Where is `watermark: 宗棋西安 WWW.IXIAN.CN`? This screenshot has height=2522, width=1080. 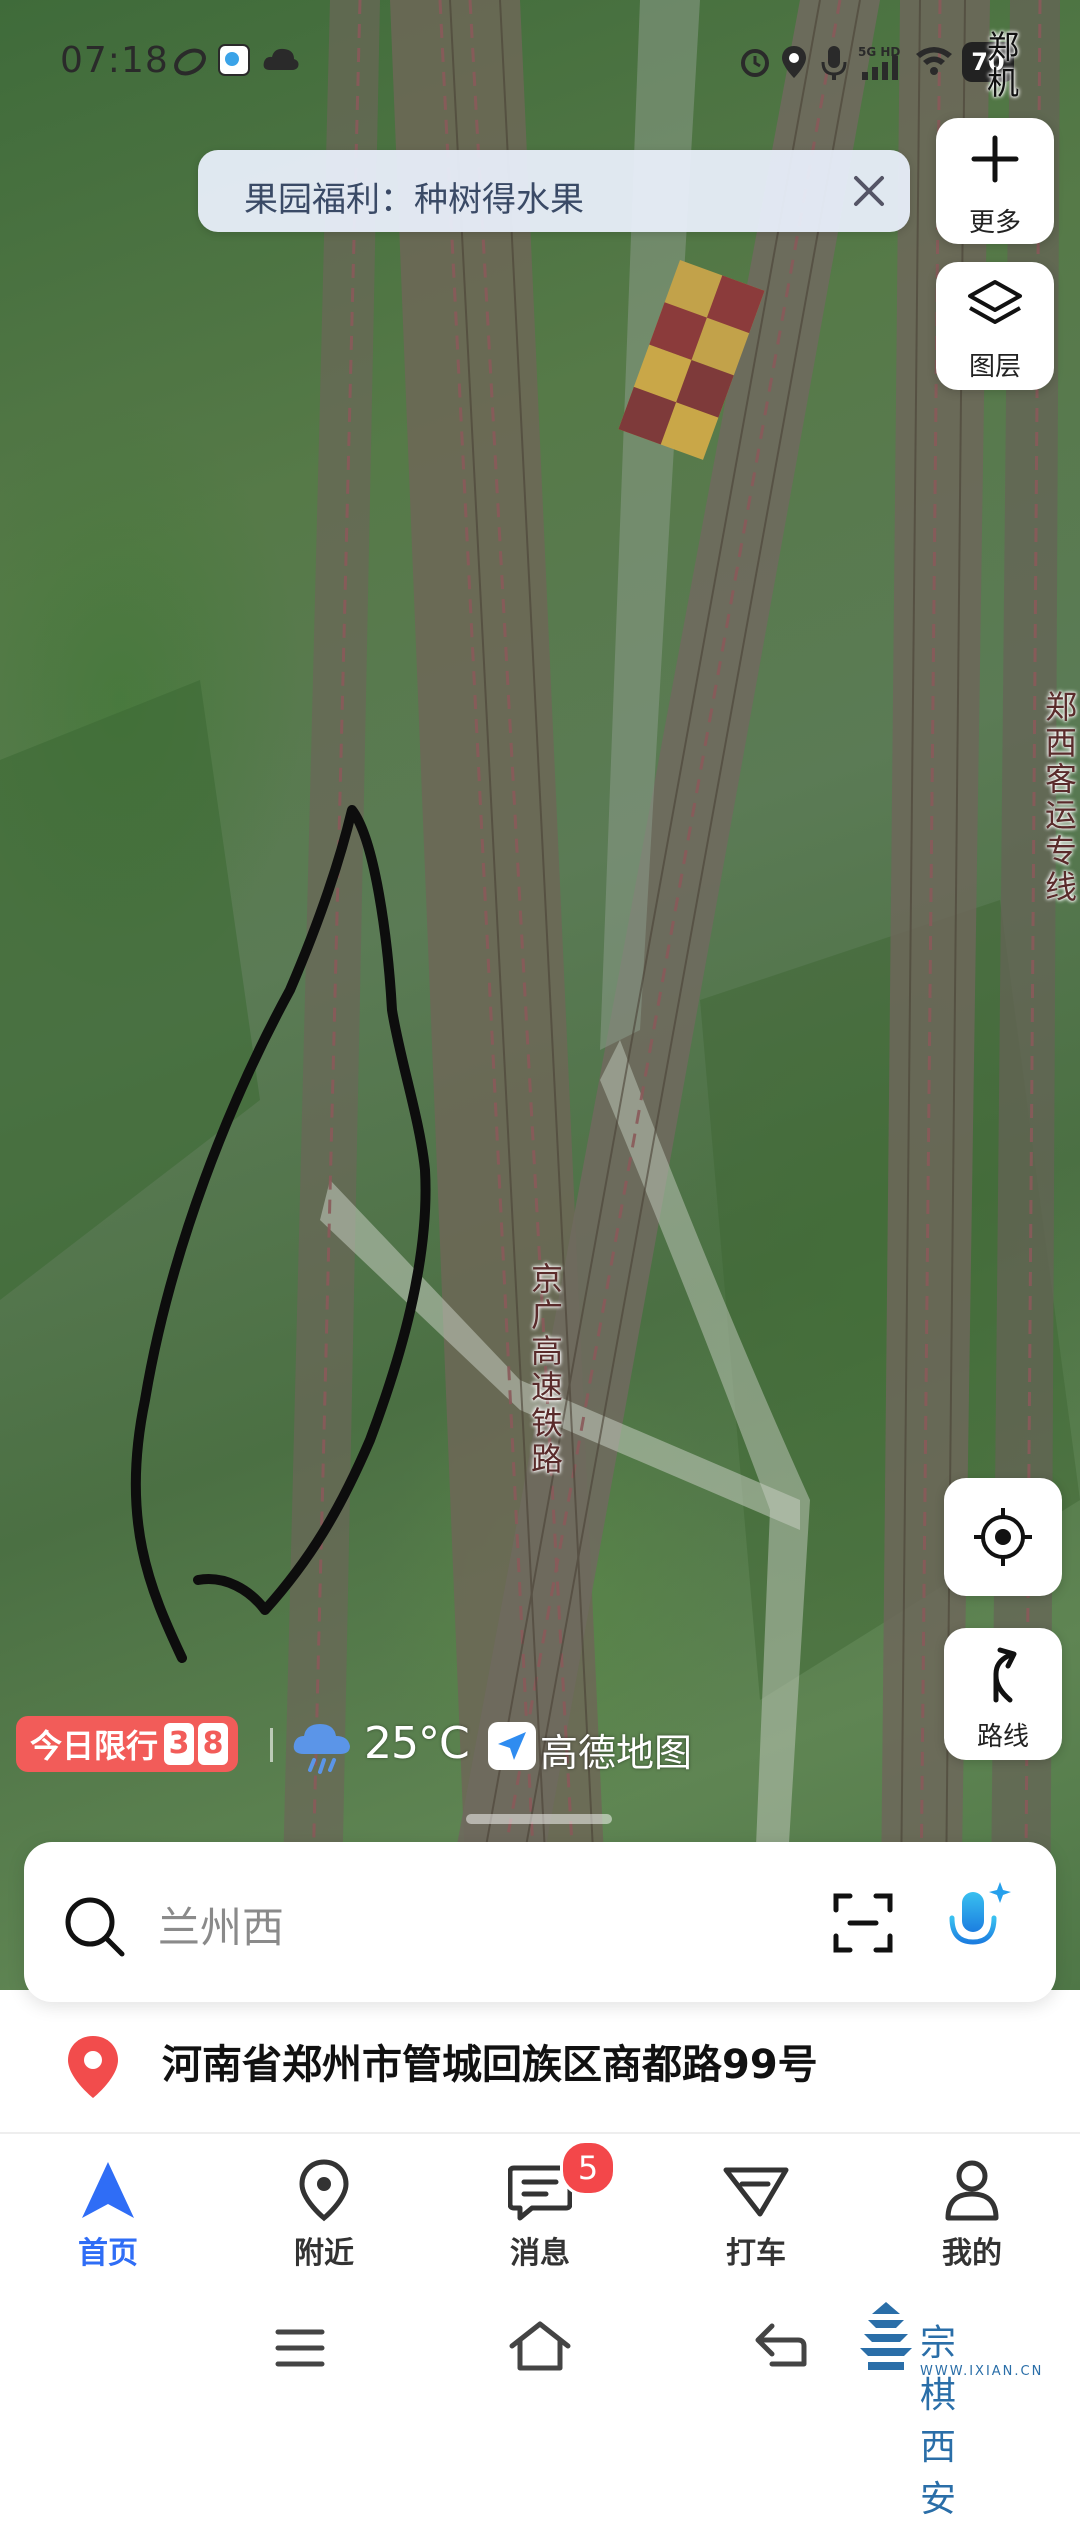
watermark: 宗棋西安 WWW.IXIAN.CN is located at coordinates (950, 2410).